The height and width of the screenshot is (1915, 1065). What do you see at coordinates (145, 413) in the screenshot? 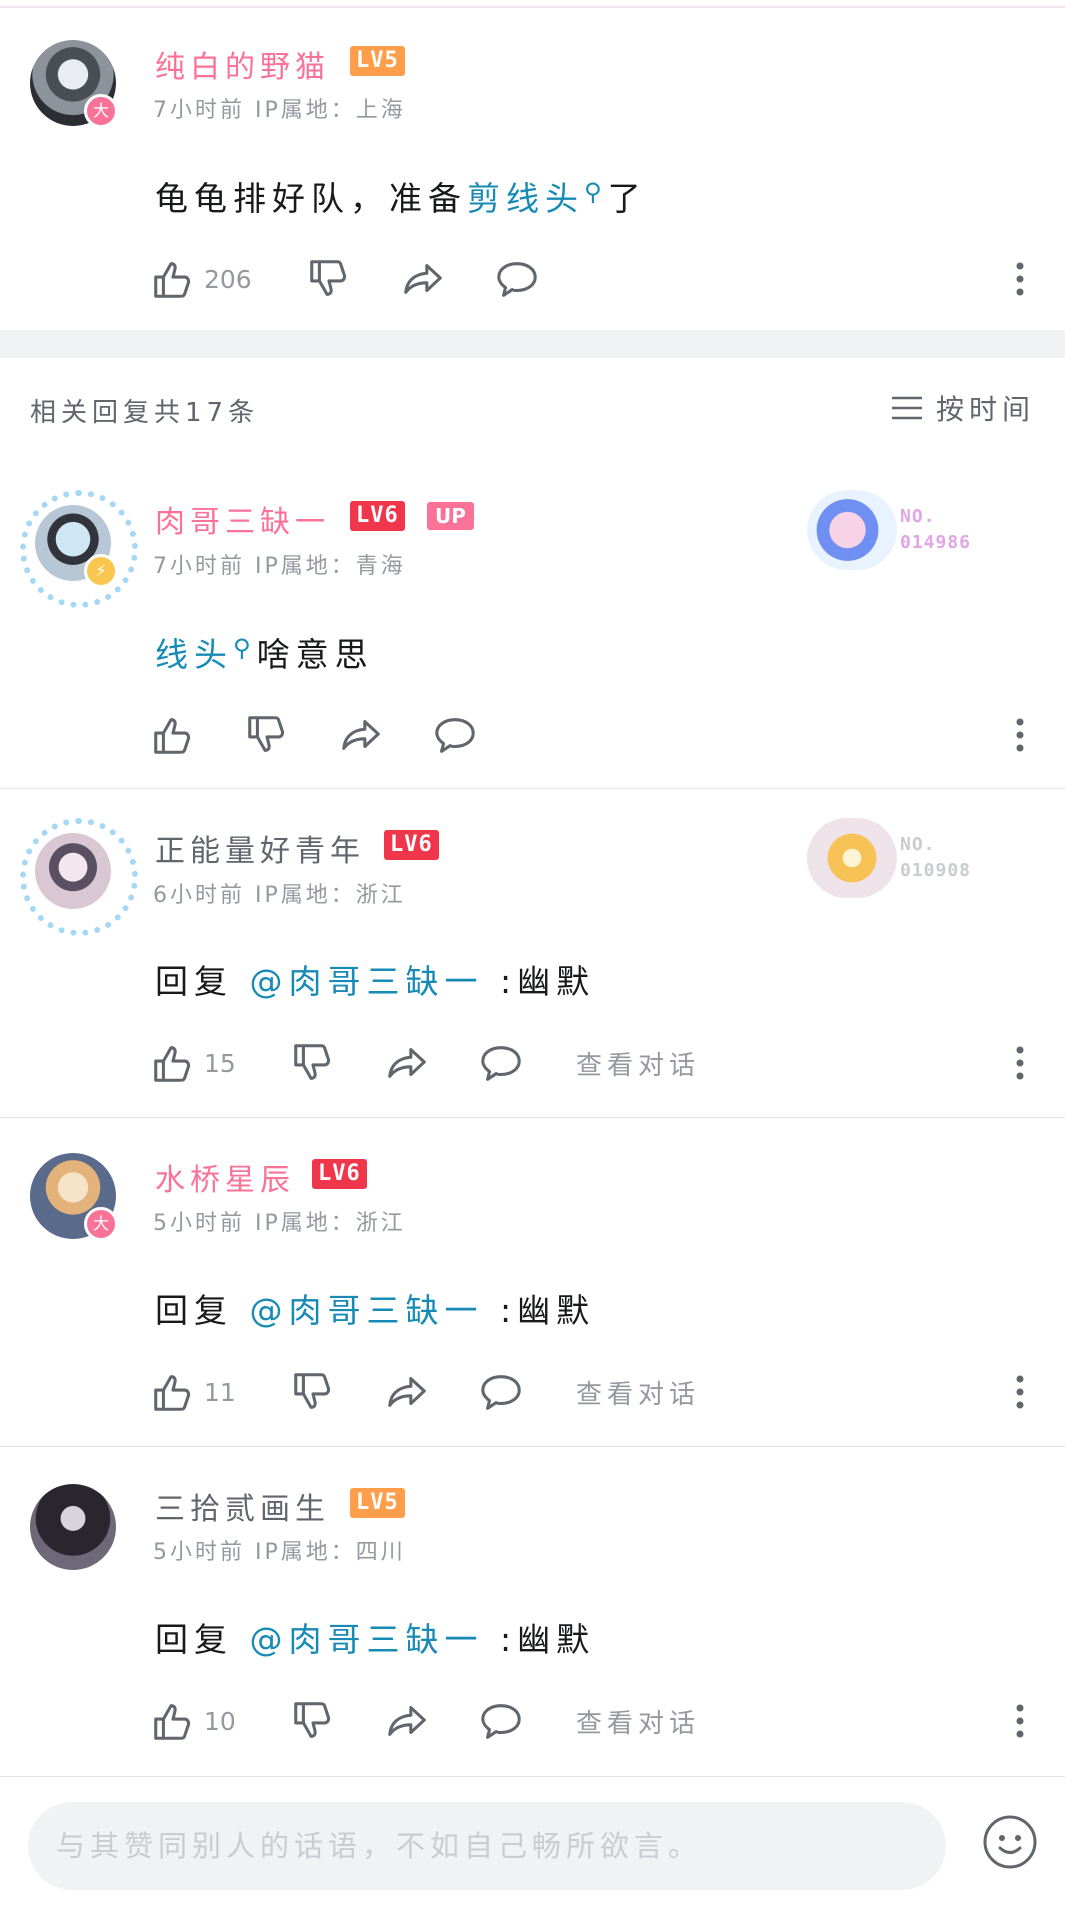
I see `reply-count: 相关回复共17条` at bounding box center [145, 413].